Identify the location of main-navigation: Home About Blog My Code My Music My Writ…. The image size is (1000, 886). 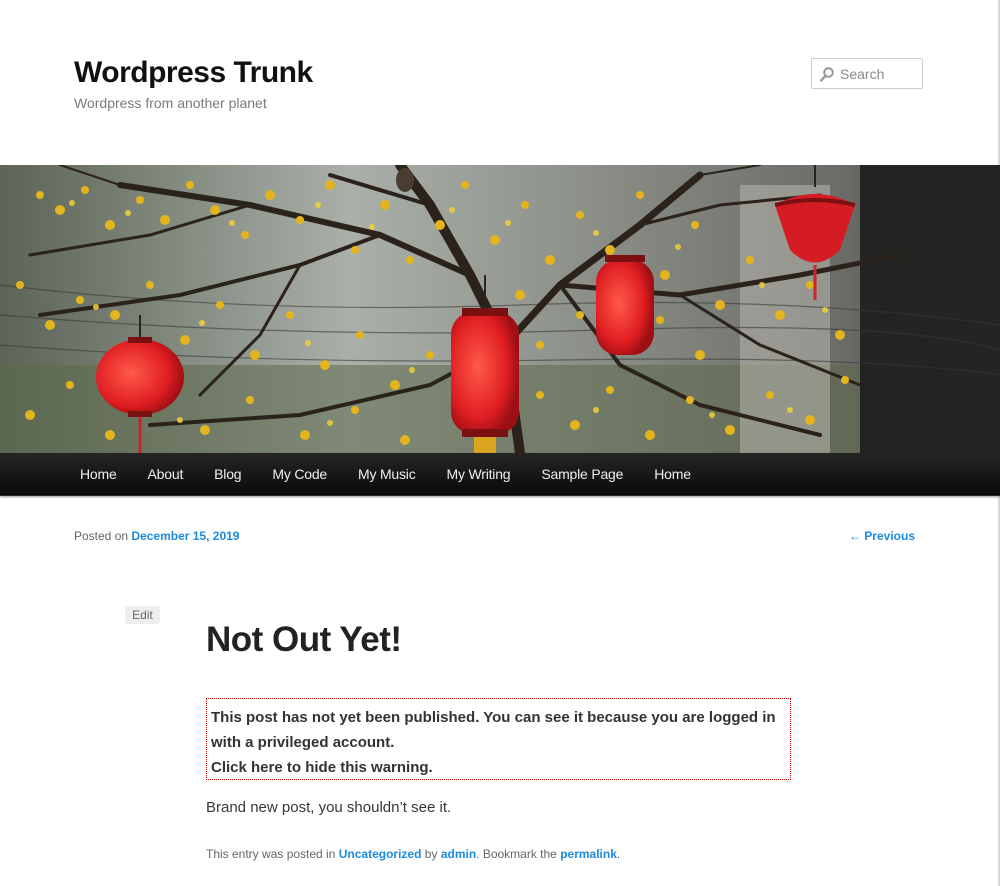
(500, 474).